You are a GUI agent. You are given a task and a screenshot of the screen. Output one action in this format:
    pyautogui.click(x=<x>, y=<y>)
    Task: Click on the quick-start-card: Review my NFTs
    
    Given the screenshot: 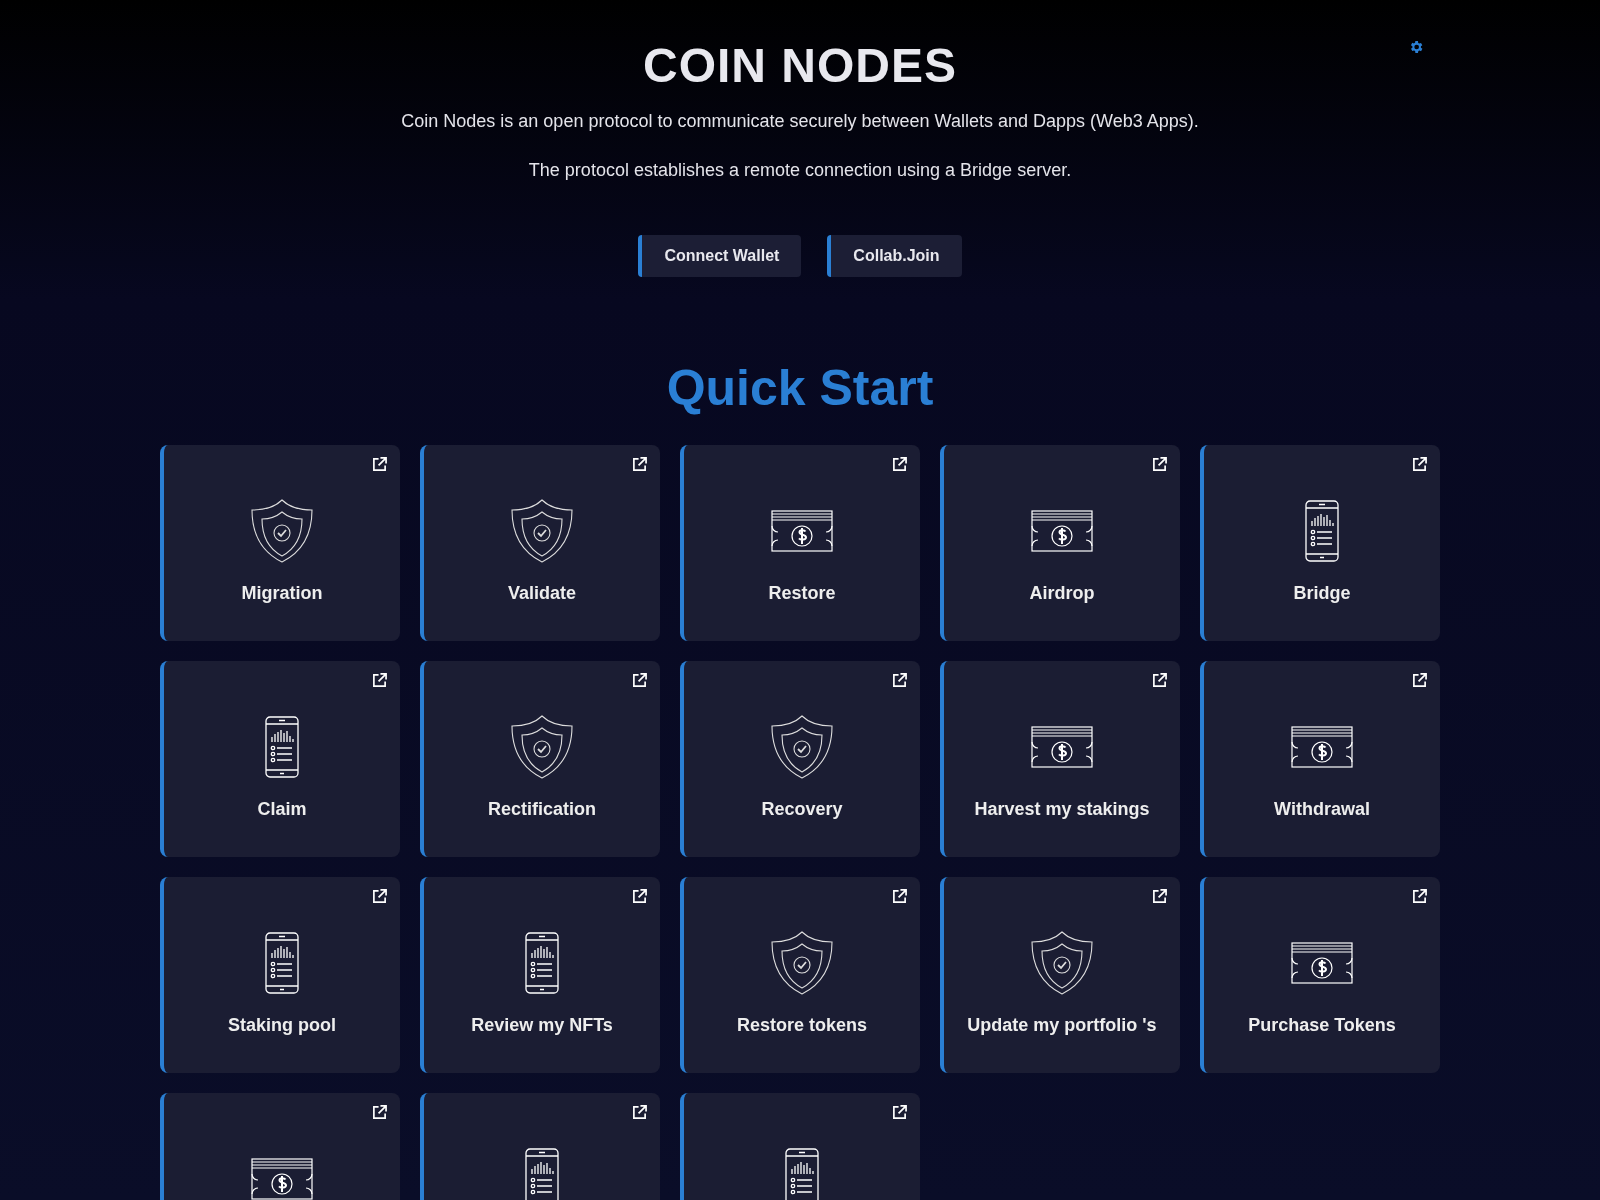 What is the action you would take?
    pyautogui.click(x=540, y=975)
    